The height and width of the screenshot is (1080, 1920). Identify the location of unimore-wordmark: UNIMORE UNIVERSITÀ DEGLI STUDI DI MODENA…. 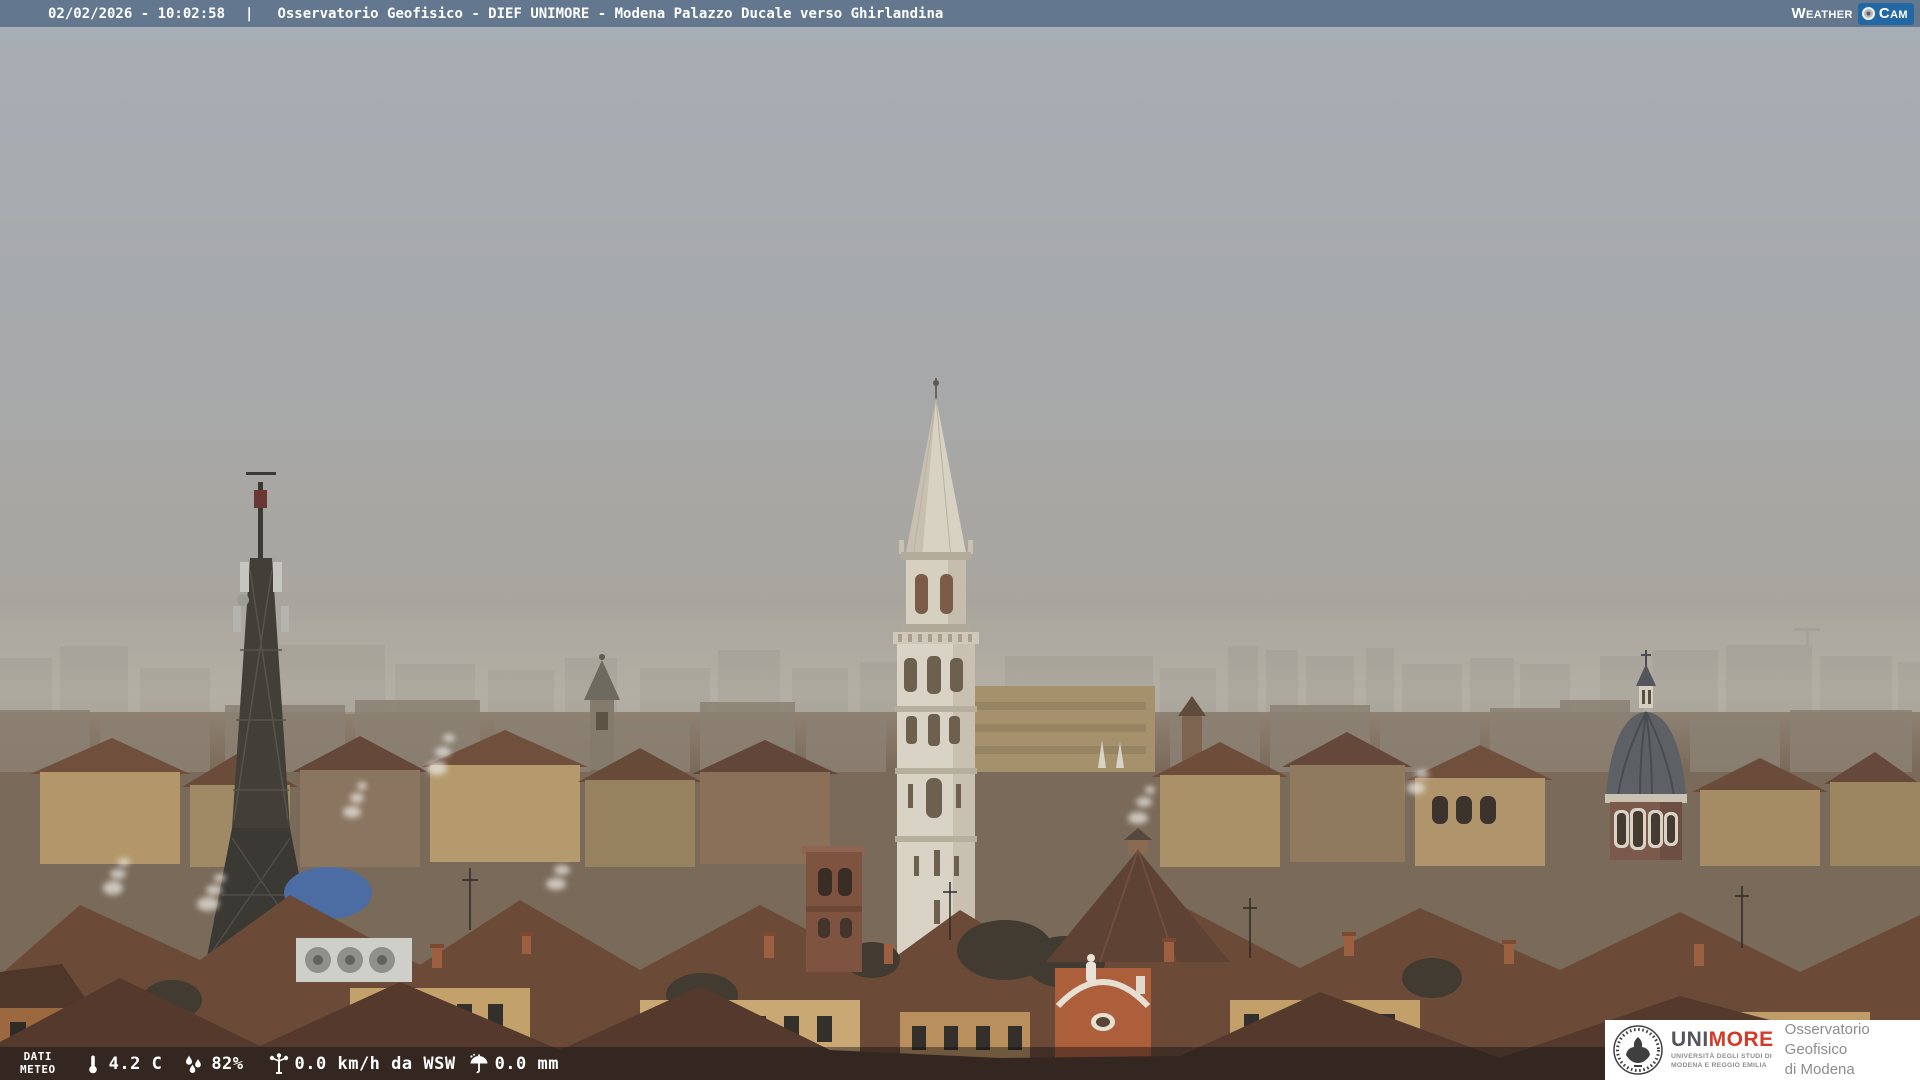
(1722, 1050).